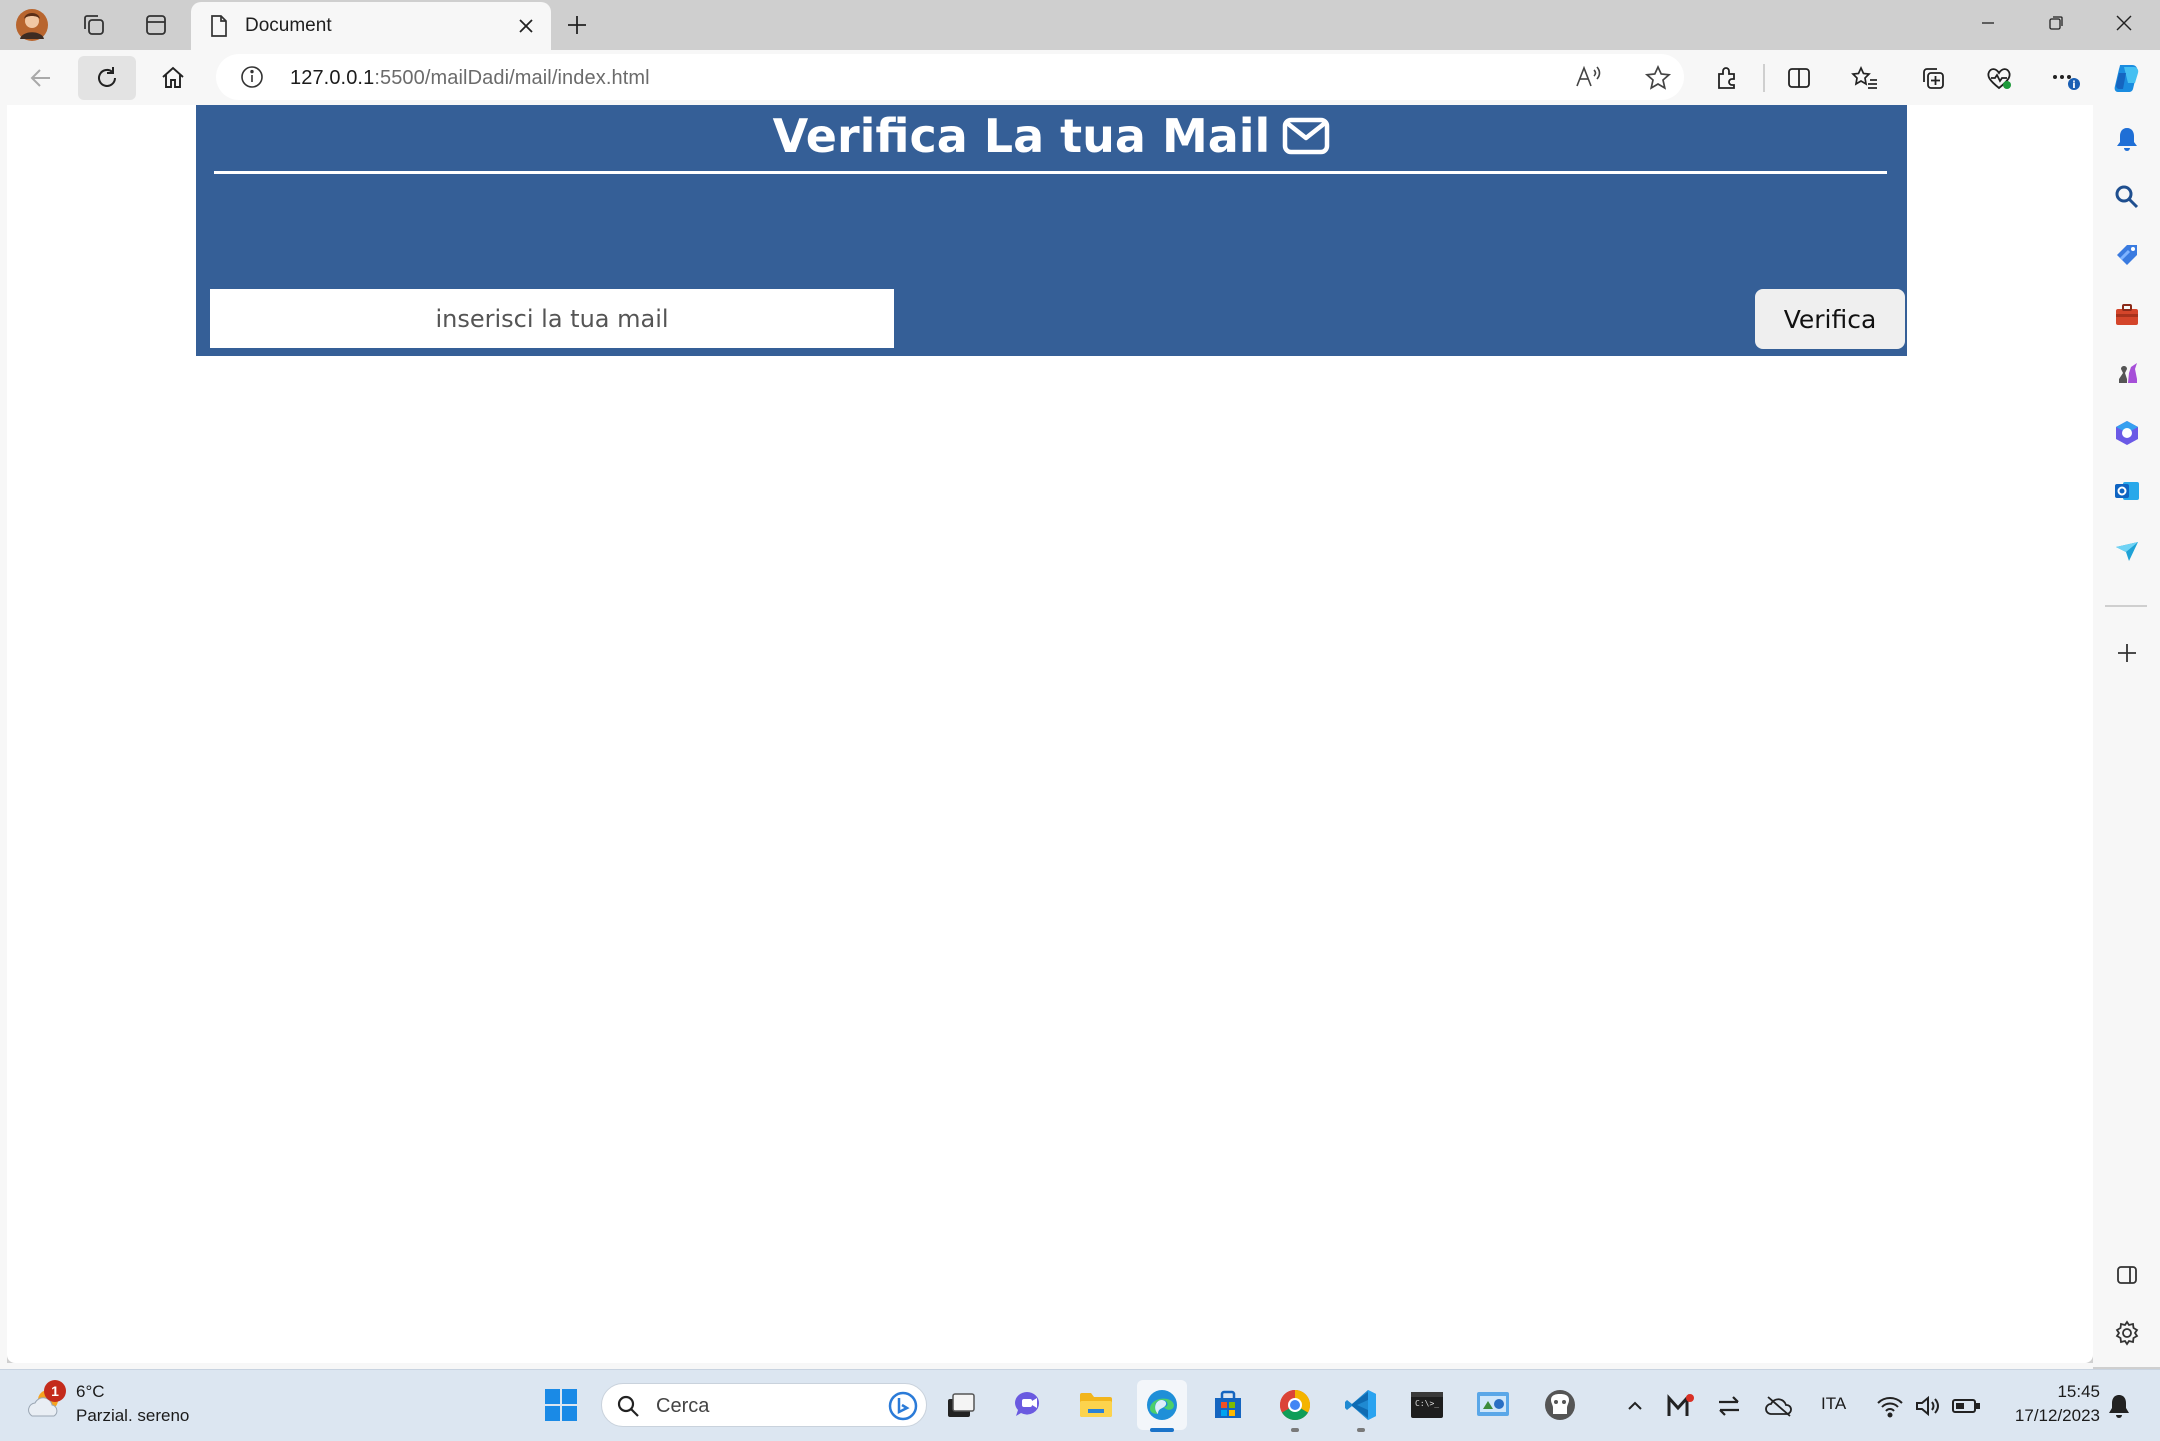  I want to click on split-screen-icon, so click(1799, 78).